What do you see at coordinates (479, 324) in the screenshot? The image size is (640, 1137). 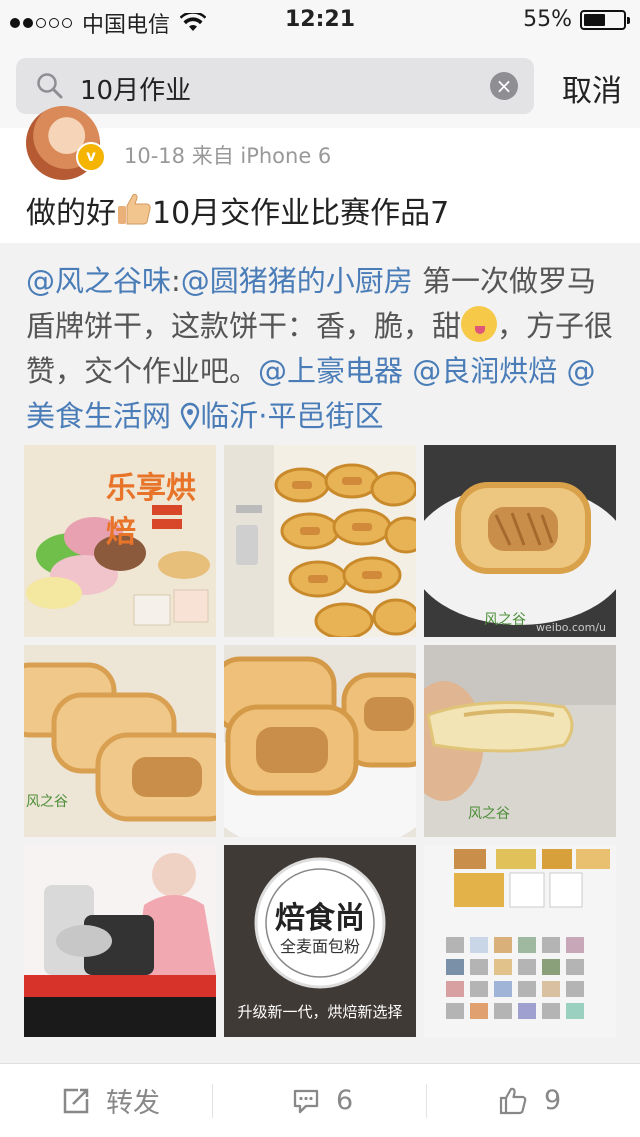 I see `tongue-emoji` at bounding box center [479, 324].